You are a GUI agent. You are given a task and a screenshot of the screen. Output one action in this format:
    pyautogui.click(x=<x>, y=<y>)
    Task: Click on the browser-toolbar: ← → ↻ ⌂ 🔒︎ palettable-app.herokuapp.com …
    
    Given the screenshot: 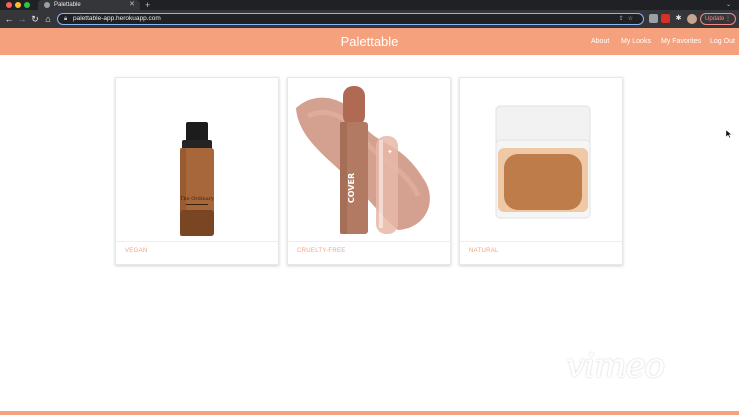 What is the action you would take?
    pyautogui.click(x=369, y=19)
    